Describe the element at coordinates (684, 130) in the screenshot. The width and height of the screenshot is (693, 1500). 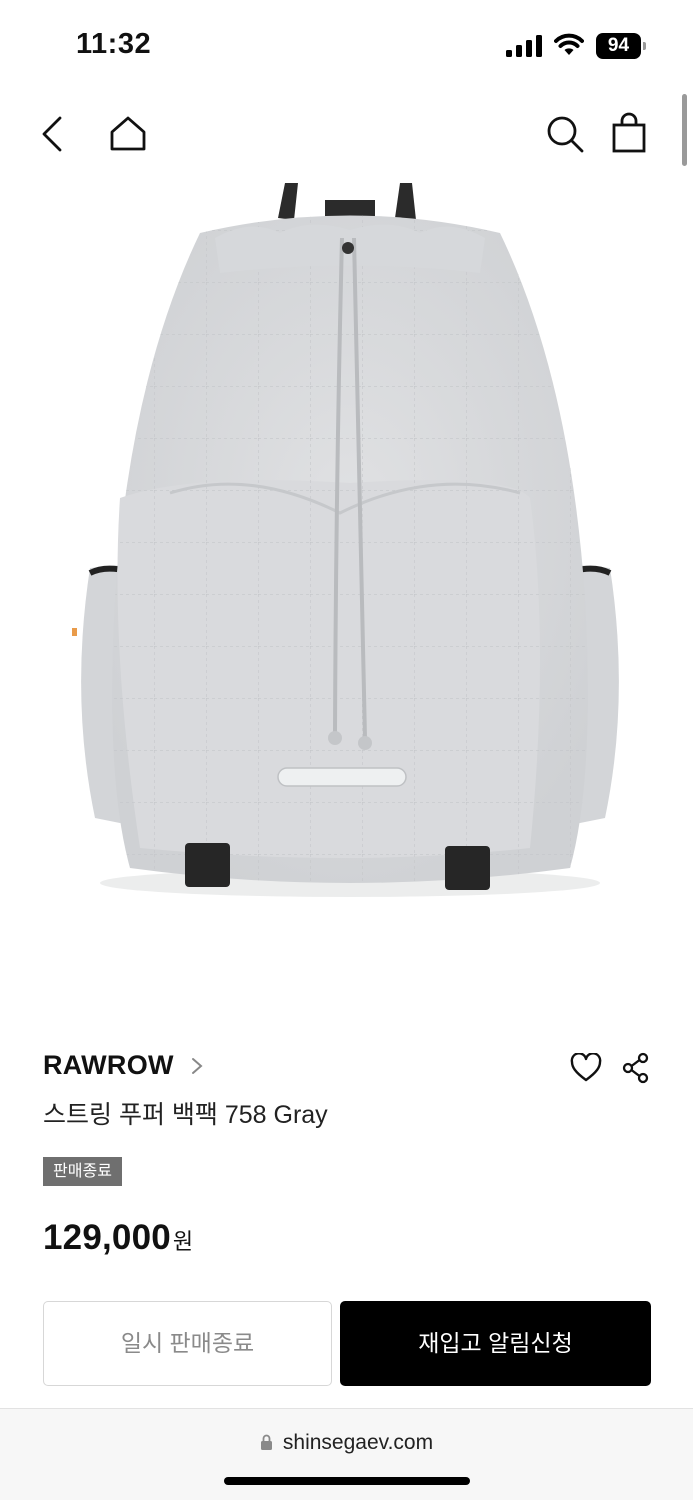
I see `scrollbar` at that location.